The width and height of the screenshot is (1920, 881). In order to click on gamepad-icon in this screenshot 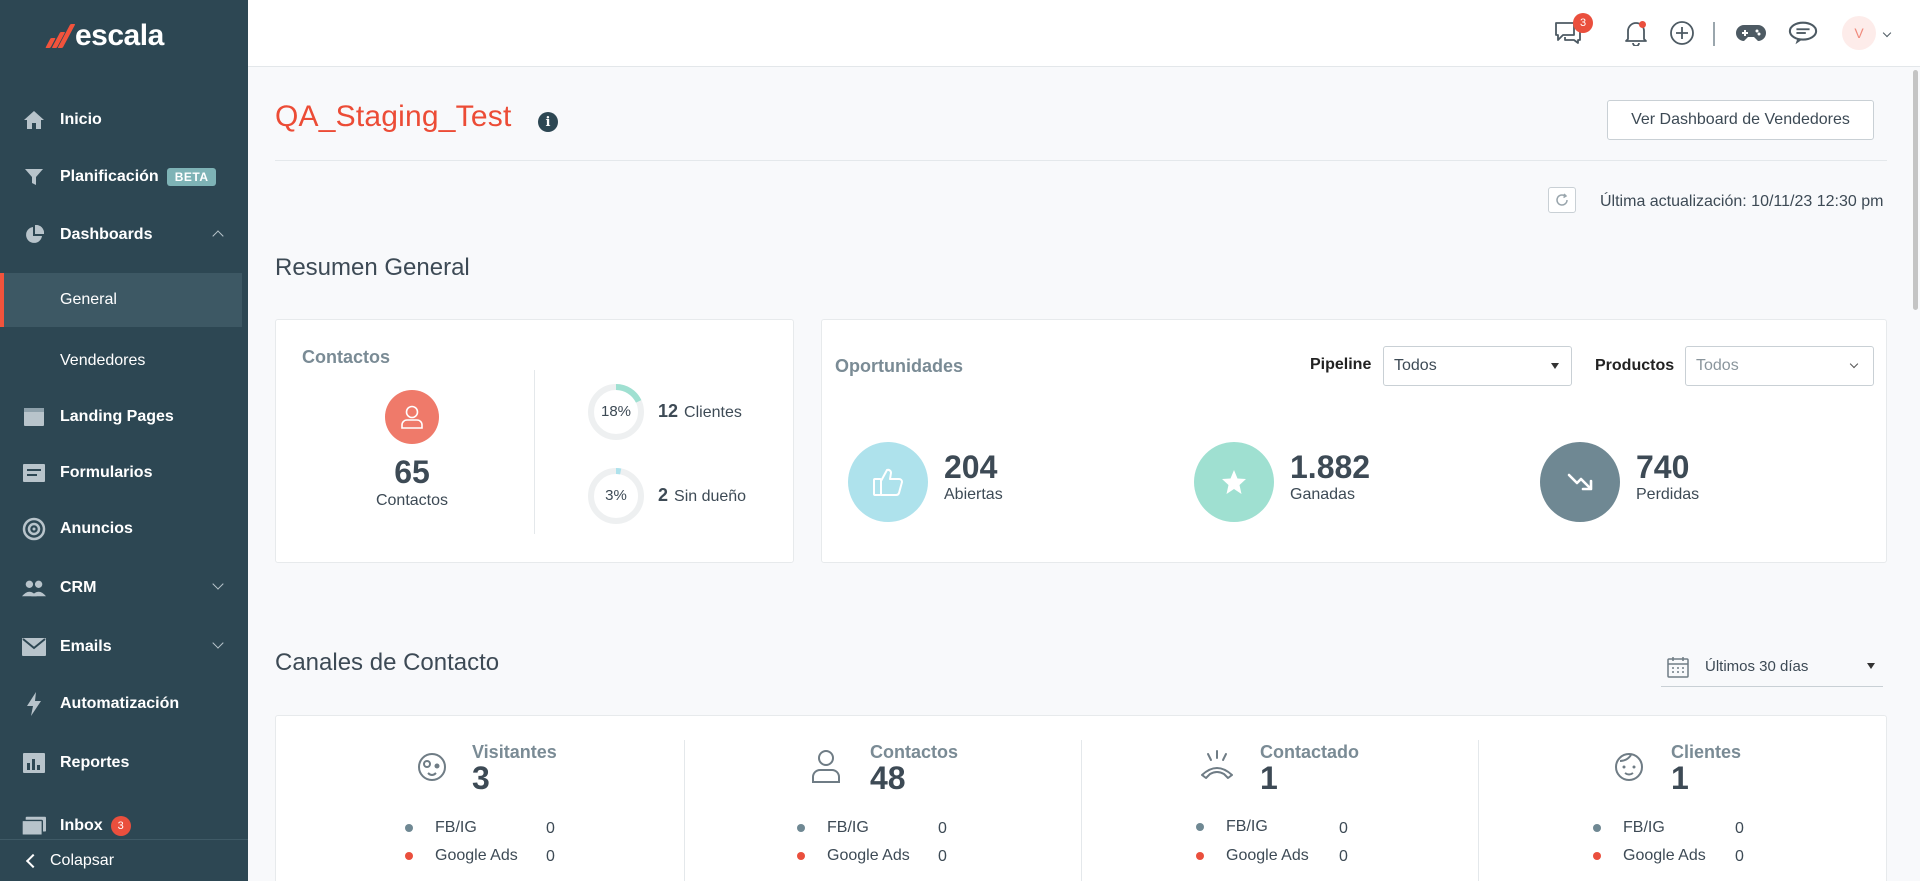, I will do `click(1751, 33)`.